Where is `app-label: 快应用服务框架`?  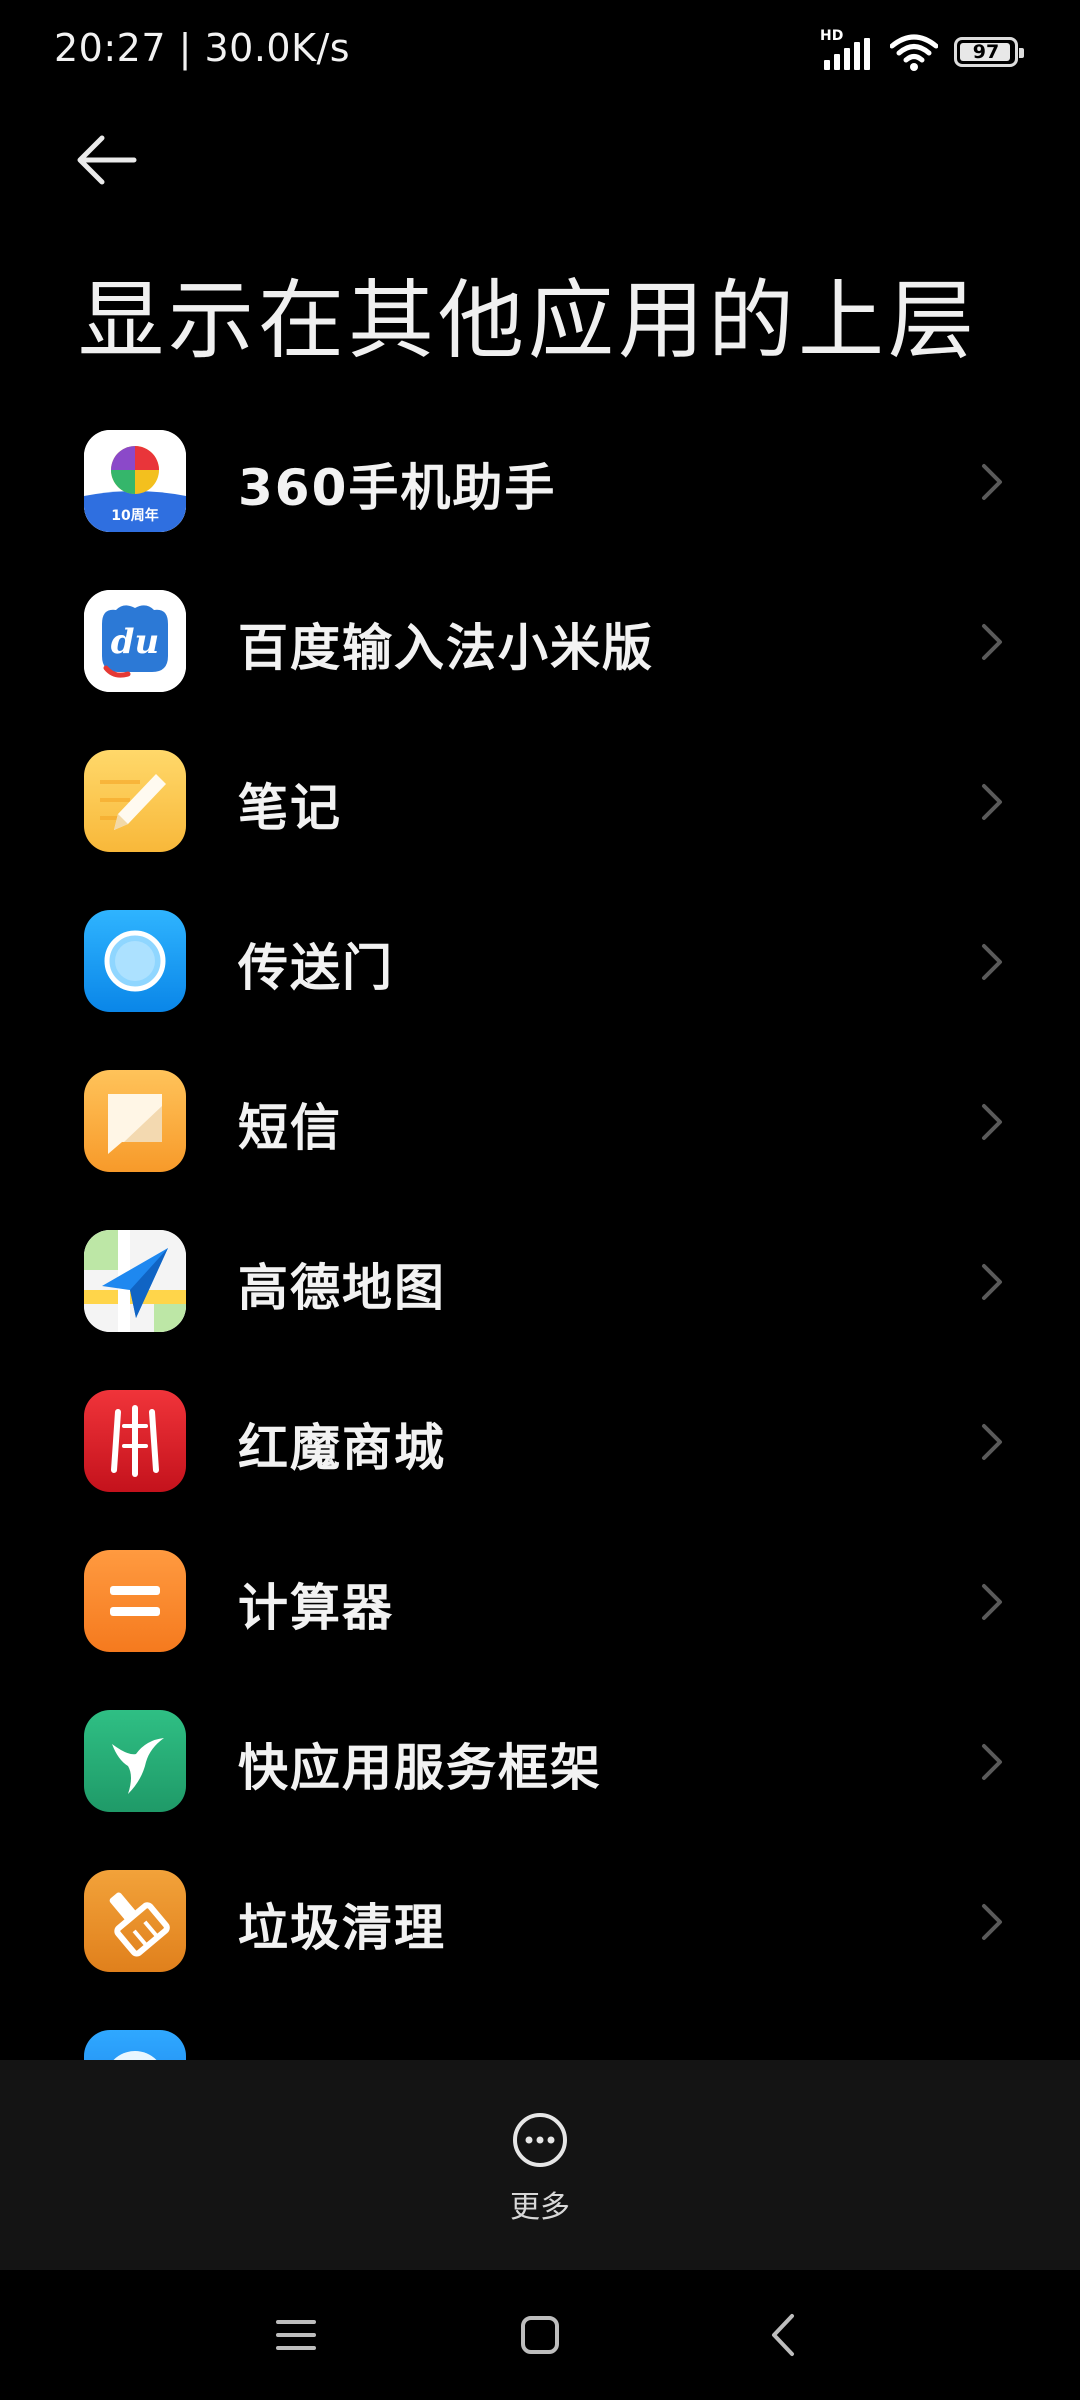 app-label: 快应用服务框架 is located at coordinates (420, 1768).